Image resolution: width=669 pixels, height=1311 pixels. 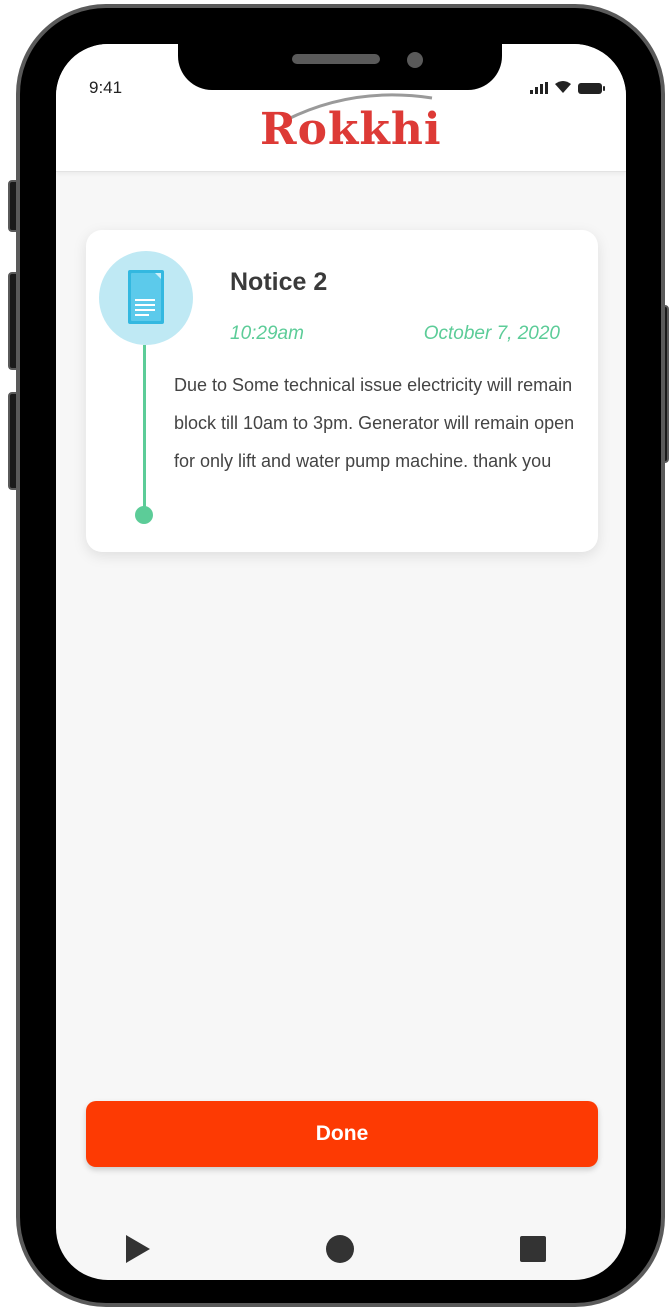 What do you see at coordinates (415, 60) in the screenshot?
I see `front-camera` at bounding box center [415, 60].